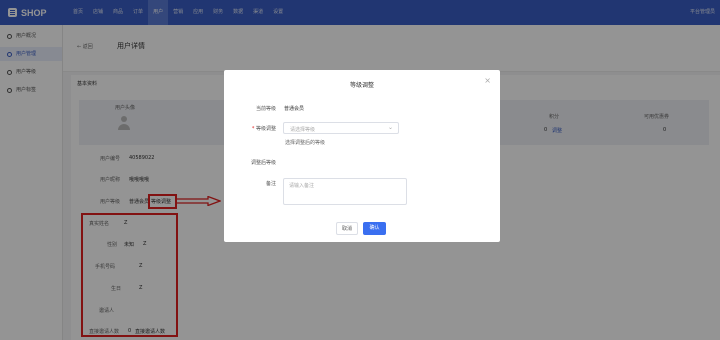 This screenshot has width=720, height=340. What do you see at coordinates (345, 191) in the screenshot?
I see `remark-textarea: 请输入备注` at bounding box center [345, 191].